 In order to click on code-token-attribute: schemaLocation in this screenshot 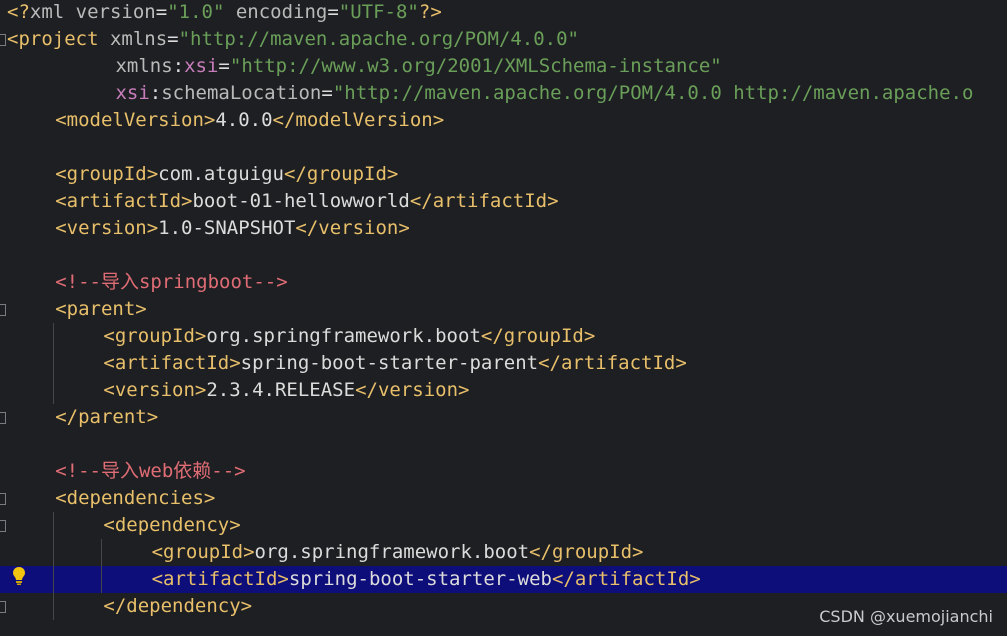, I will do `click(241, 93)`.